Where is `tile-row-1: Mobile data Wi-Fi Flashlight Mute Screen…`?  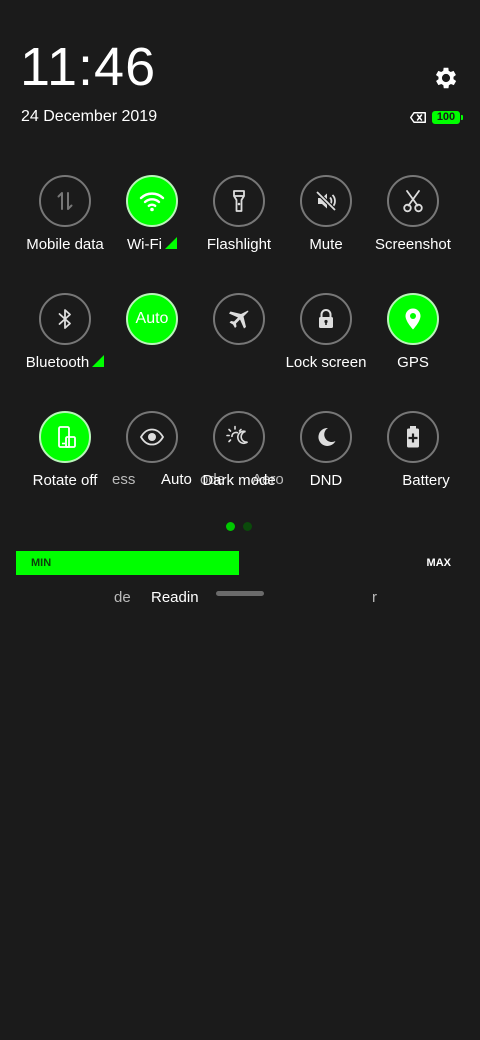 tile-row-1: Mobile data Wi-Fi Flashlight Mute Screen… is located at coordinates (240, 234).